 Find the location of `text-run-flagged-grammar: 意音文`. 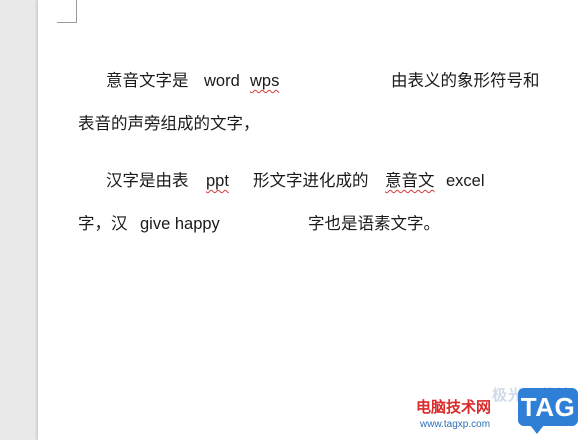

text-run-flagged-grammar: 意音文 is located at coordinates (410, 181).